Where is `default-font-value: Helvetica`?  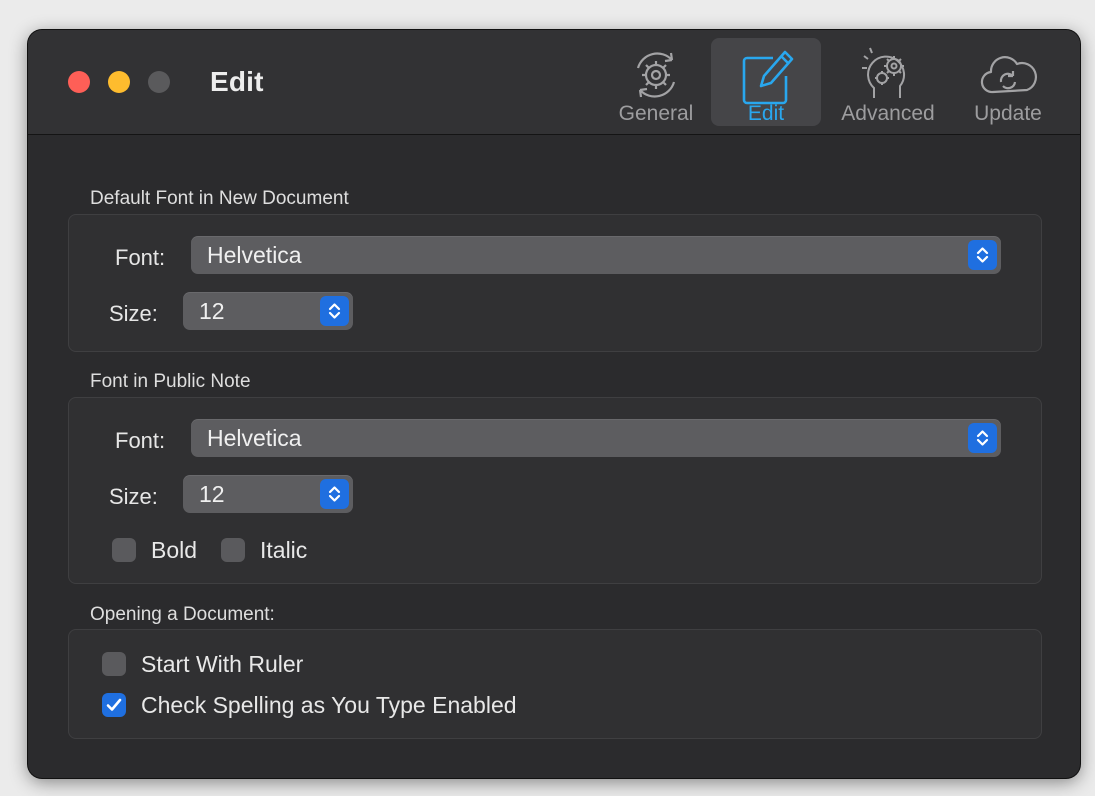
default-font-value: Helvetica is located at coordinates (254, 255).